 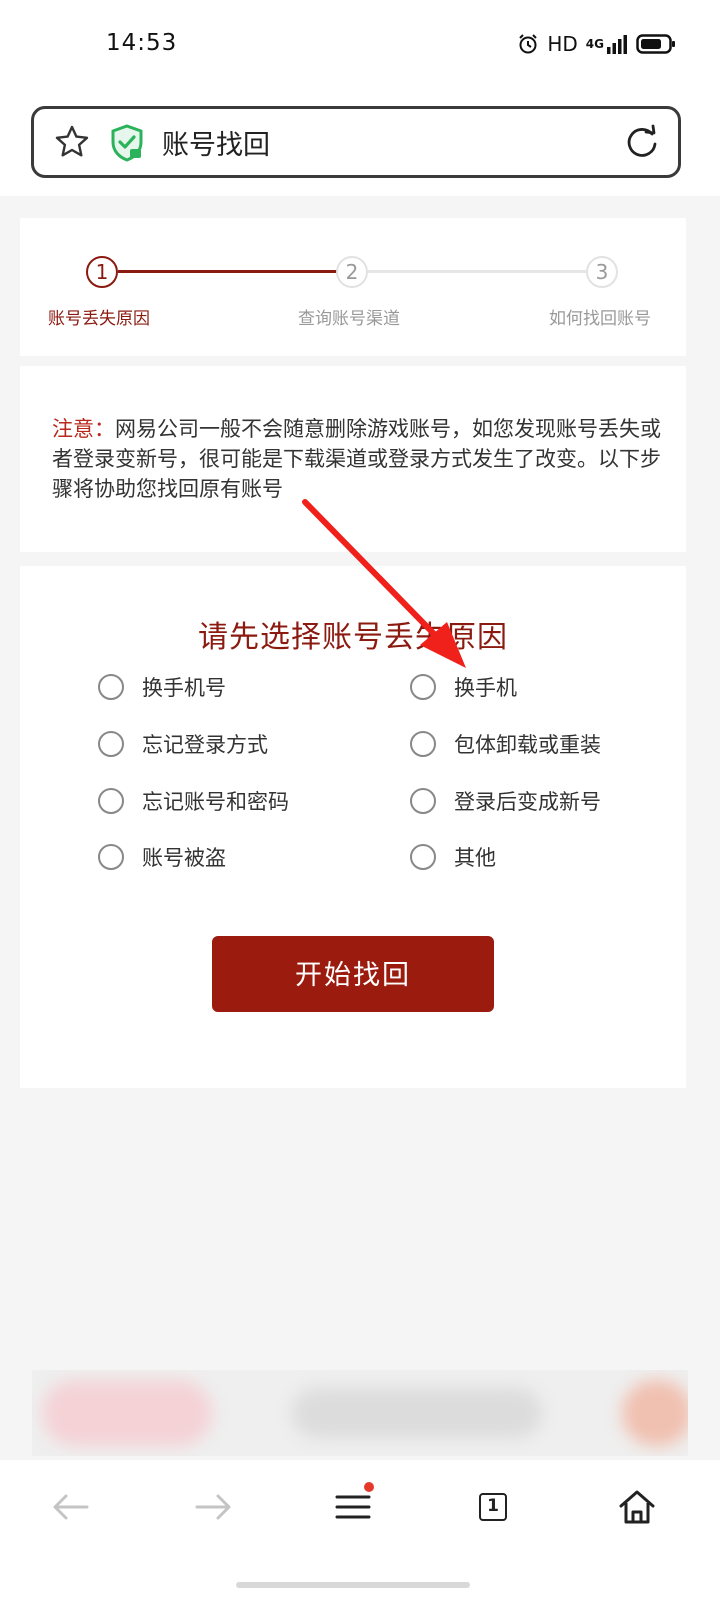 I want to click on forward-button, so click(x=213, y=1507).